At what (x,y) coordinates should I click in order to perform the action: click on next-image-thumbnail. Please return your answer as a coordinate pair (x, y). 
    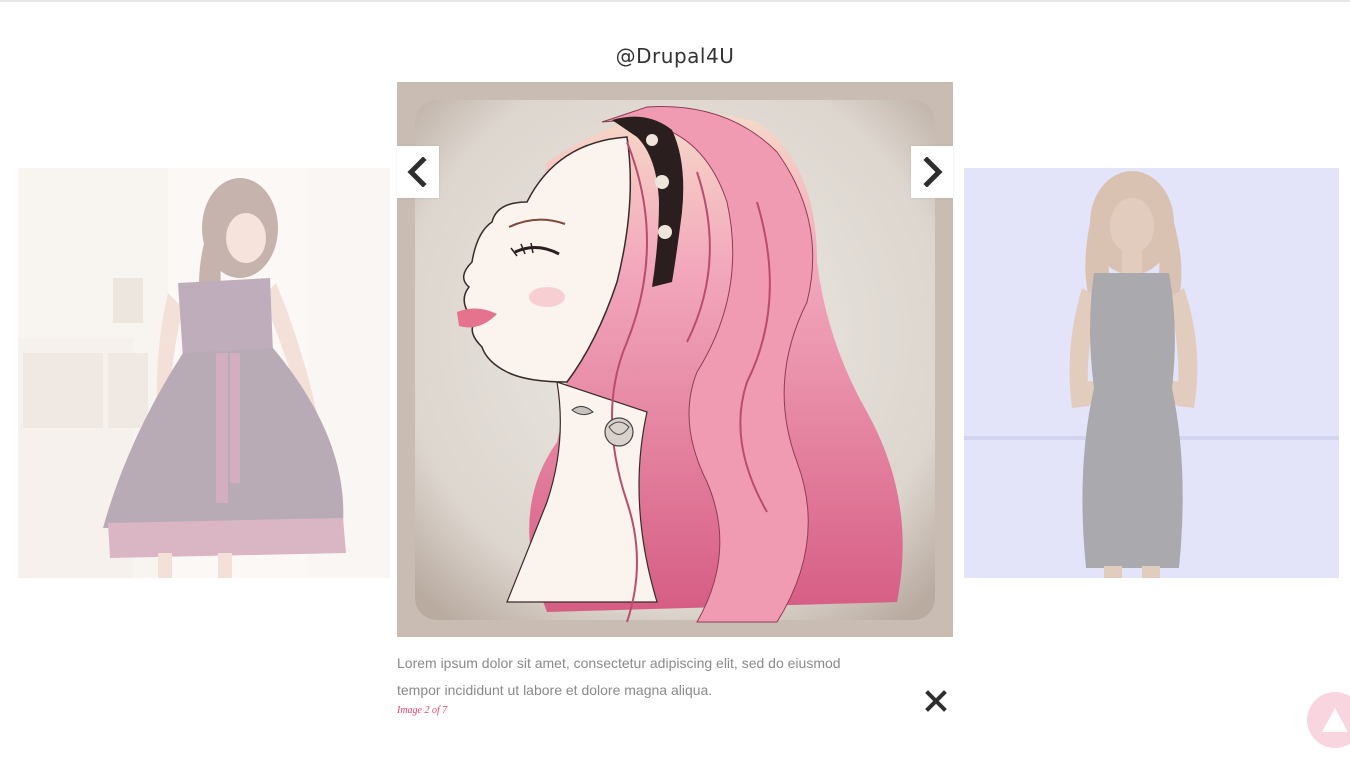
    Looking at the image, I should click on (1151, 373).